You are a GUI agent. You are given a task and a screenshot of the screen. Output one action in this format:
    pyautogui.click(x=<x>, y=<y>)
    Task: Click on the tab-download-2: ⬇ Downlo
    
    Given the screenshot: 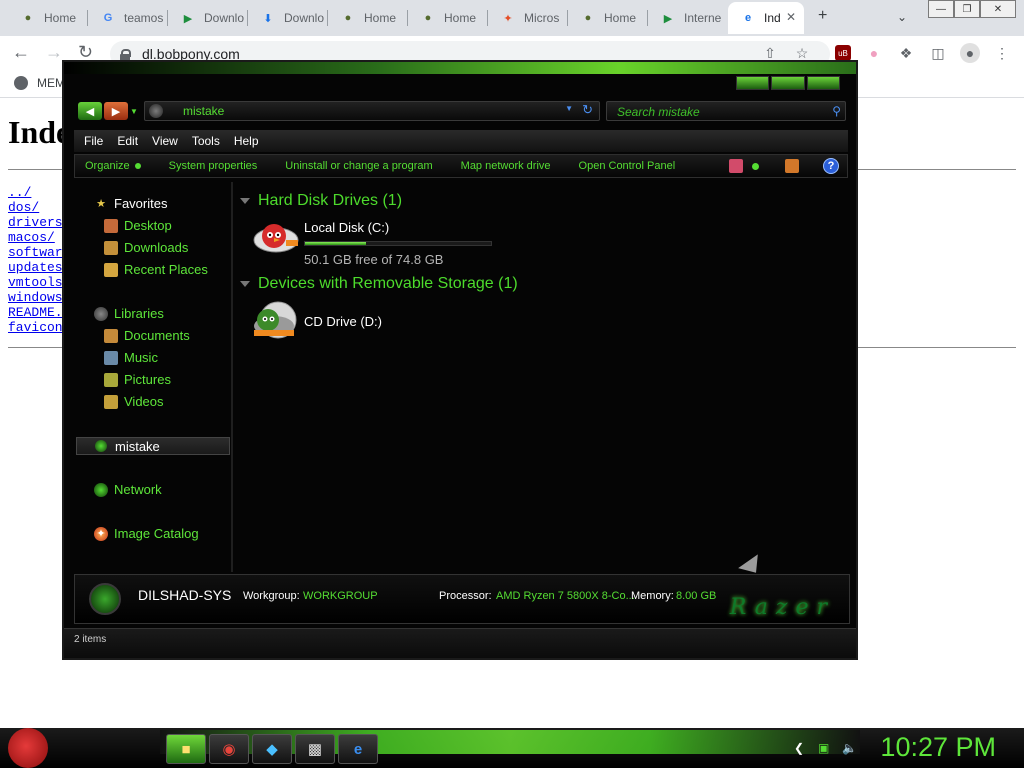 What is the action you would take?
    pyautogui.click(x=288, y=18)
    